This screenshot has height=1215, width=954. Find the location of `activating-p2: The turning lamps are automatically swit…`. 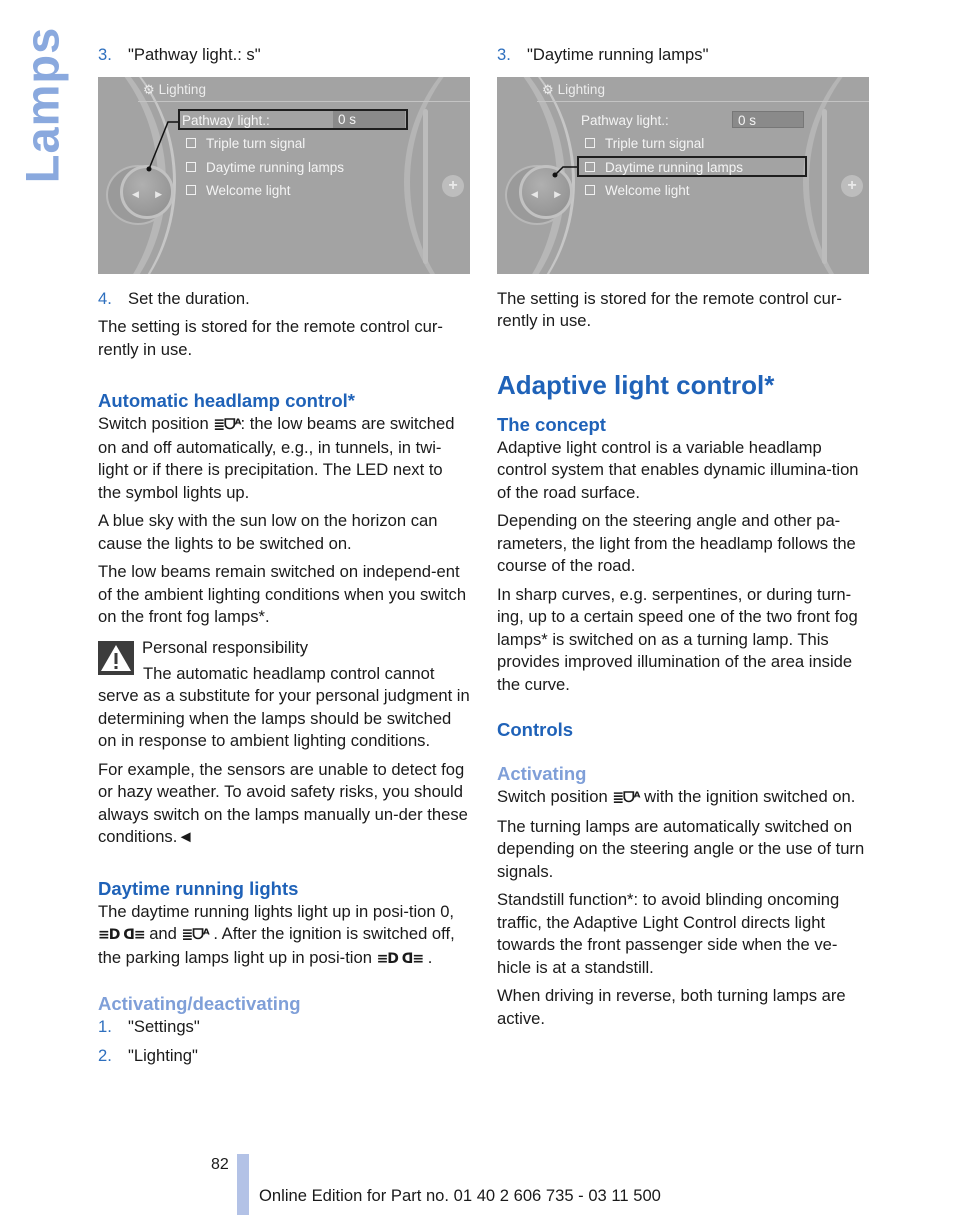

activating-p2: The turning lamps are automatically swit… is located at coordinates (681, 848).